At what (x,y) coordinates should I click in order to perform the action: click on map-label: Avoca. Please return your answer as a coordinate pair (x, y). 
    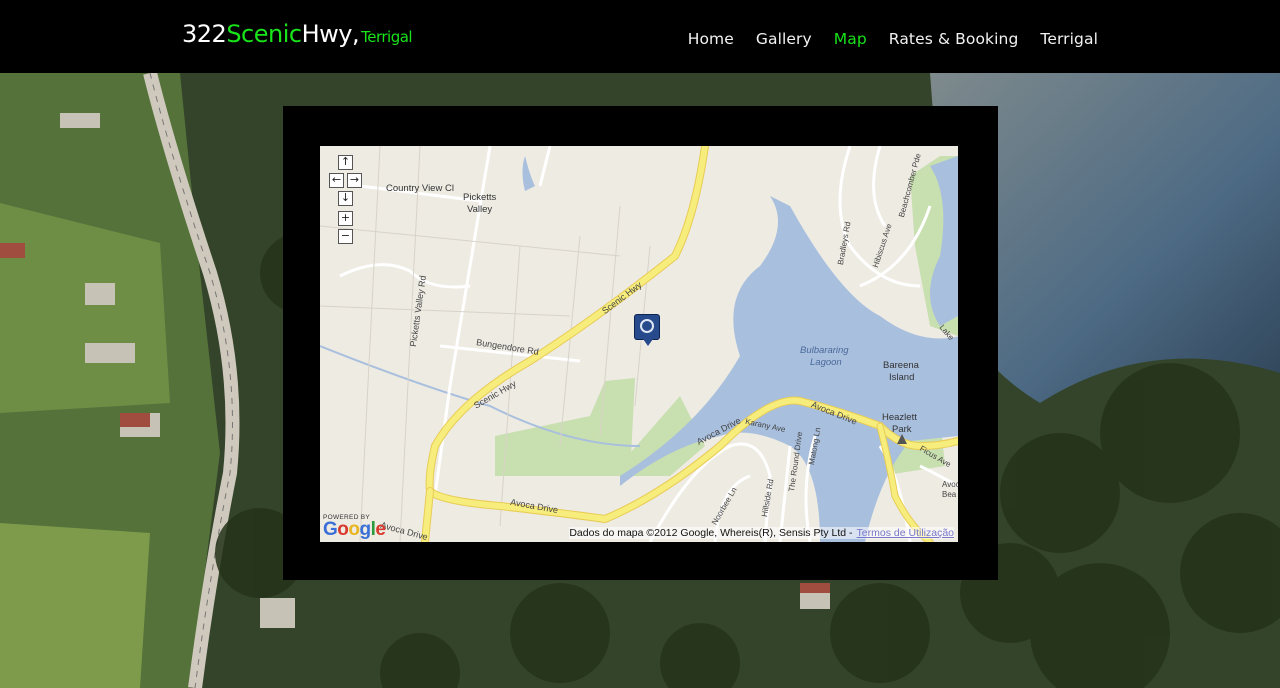
    Looking at the image, I should click on (950, 484).